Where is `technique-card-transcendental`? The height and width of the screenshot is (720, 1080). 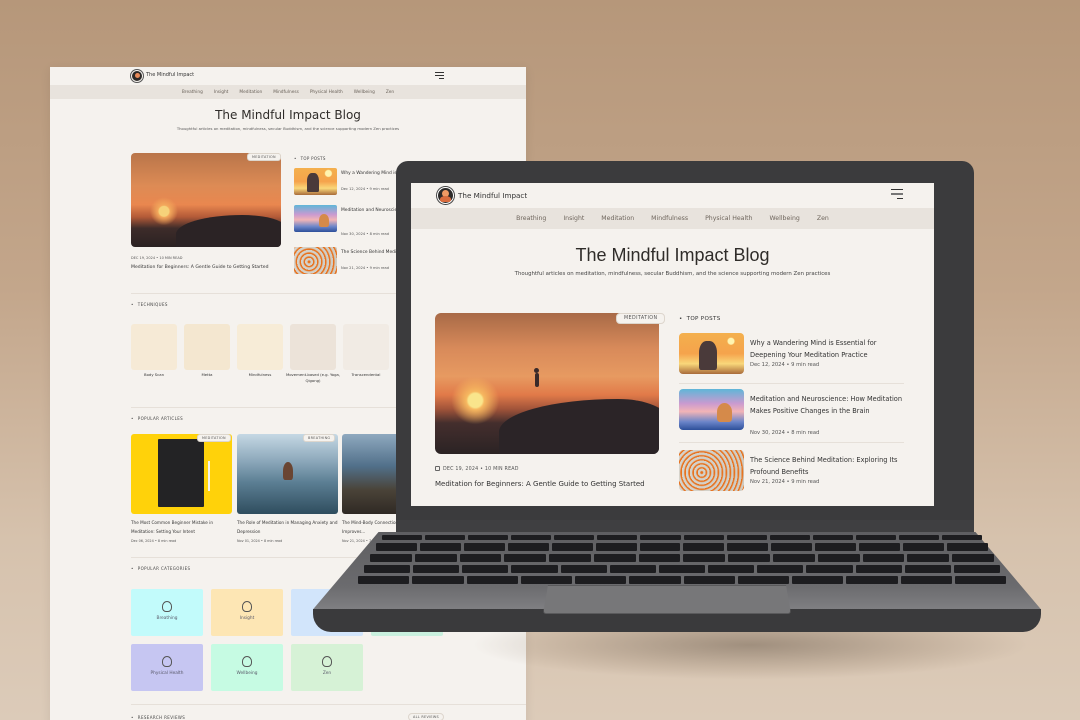
technique-card-transcendental is located at coordinates (366, 347).